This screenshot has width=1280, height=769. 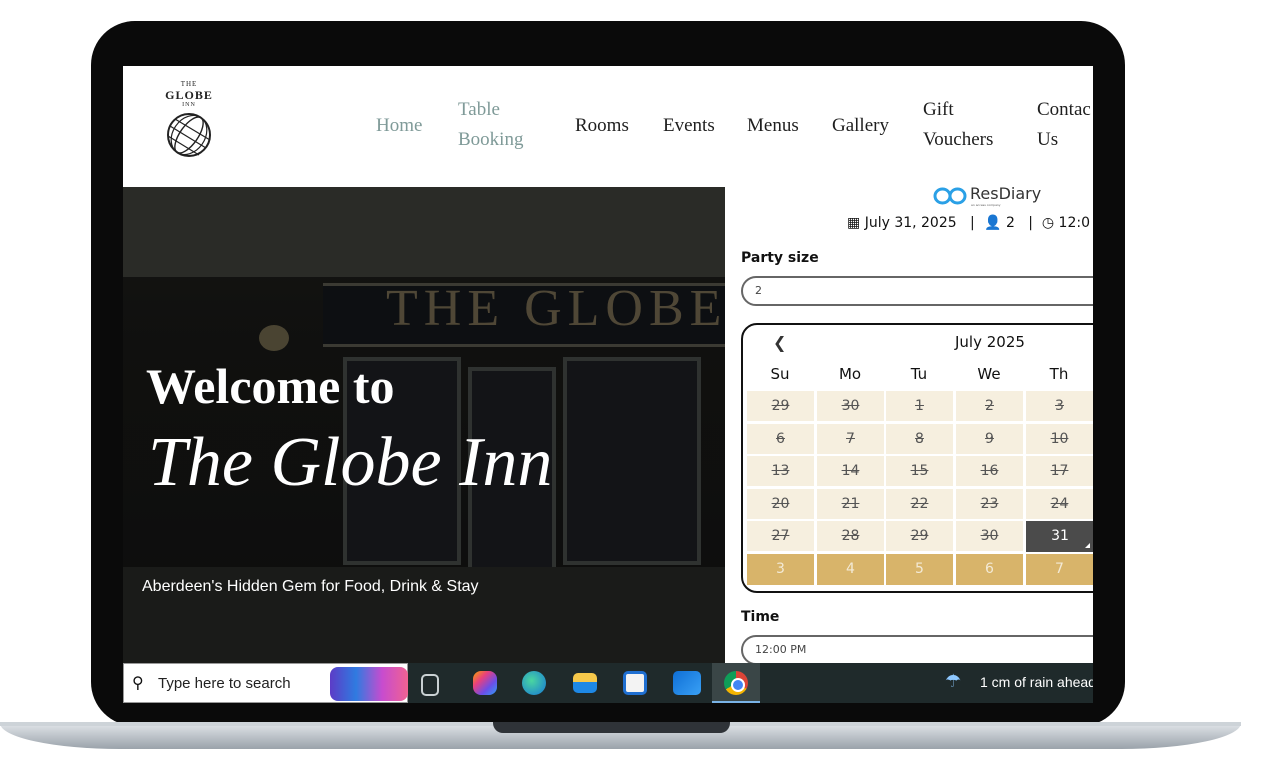 What do you see at coordinates (850, 374) in the screenshot?
I see `calendar-weekday-mo: Mo` at bounding box center [850, 374].